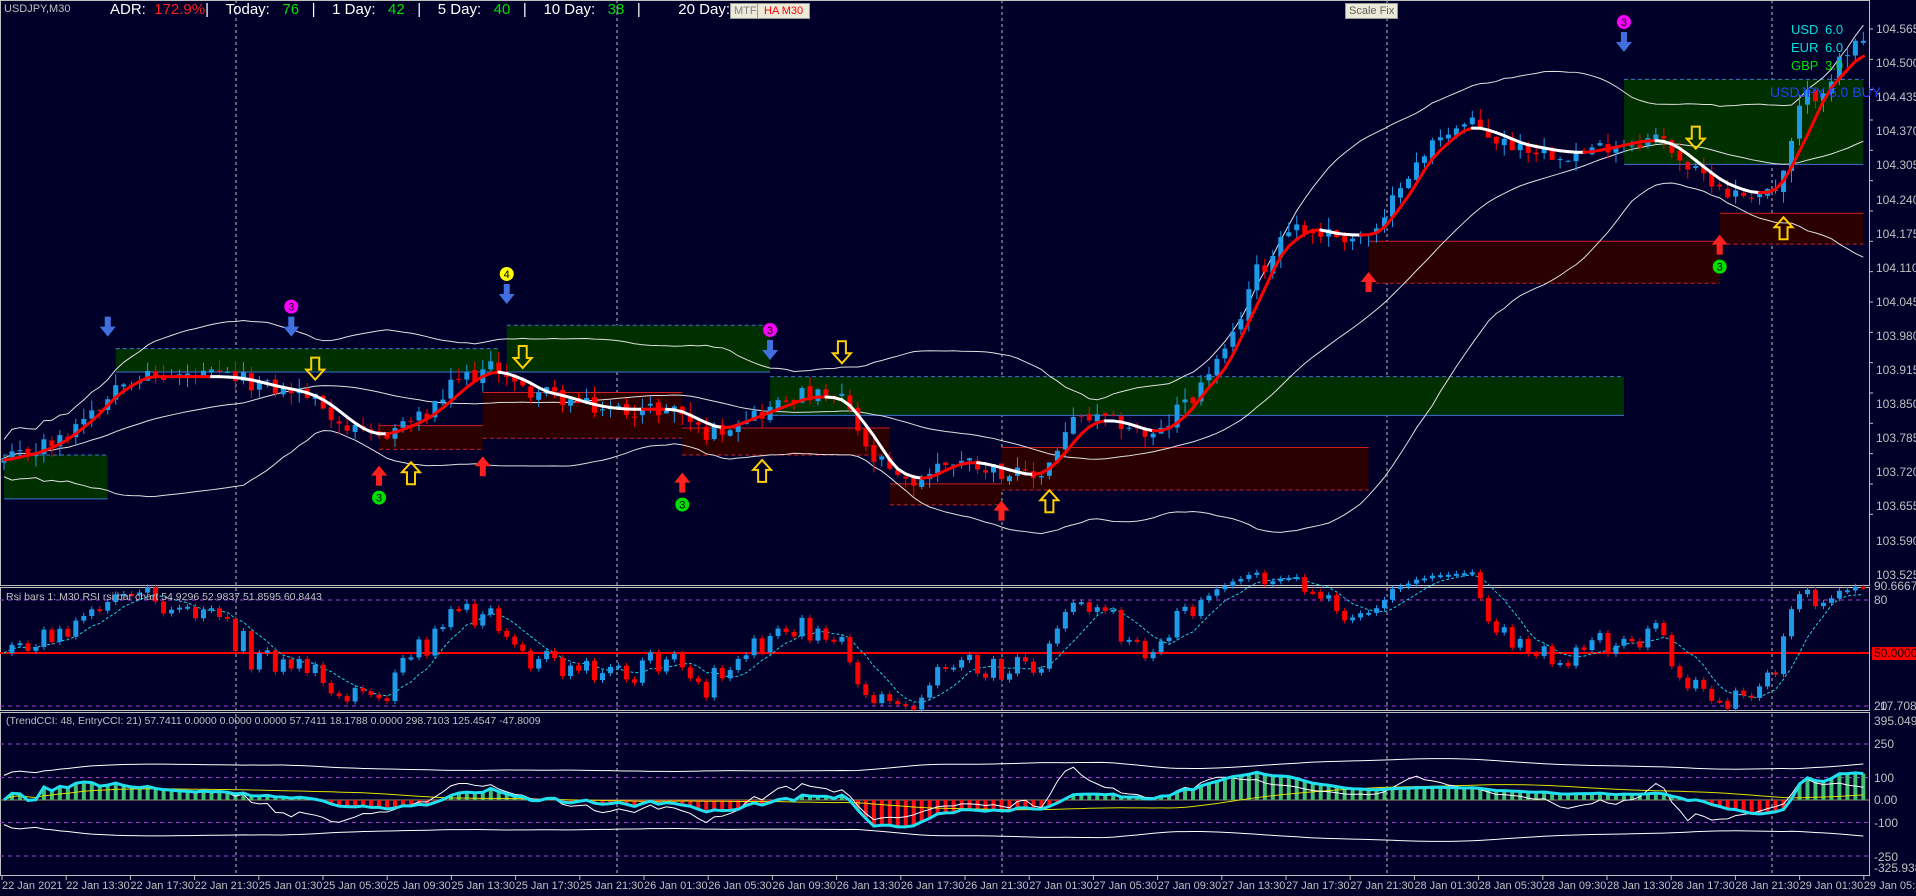 Image resolution: width=1916 pixels, height=896 pixels. Describe the element at coordinates (1805, 29) in the screenshot. I see `currency-name: USD` at that location.